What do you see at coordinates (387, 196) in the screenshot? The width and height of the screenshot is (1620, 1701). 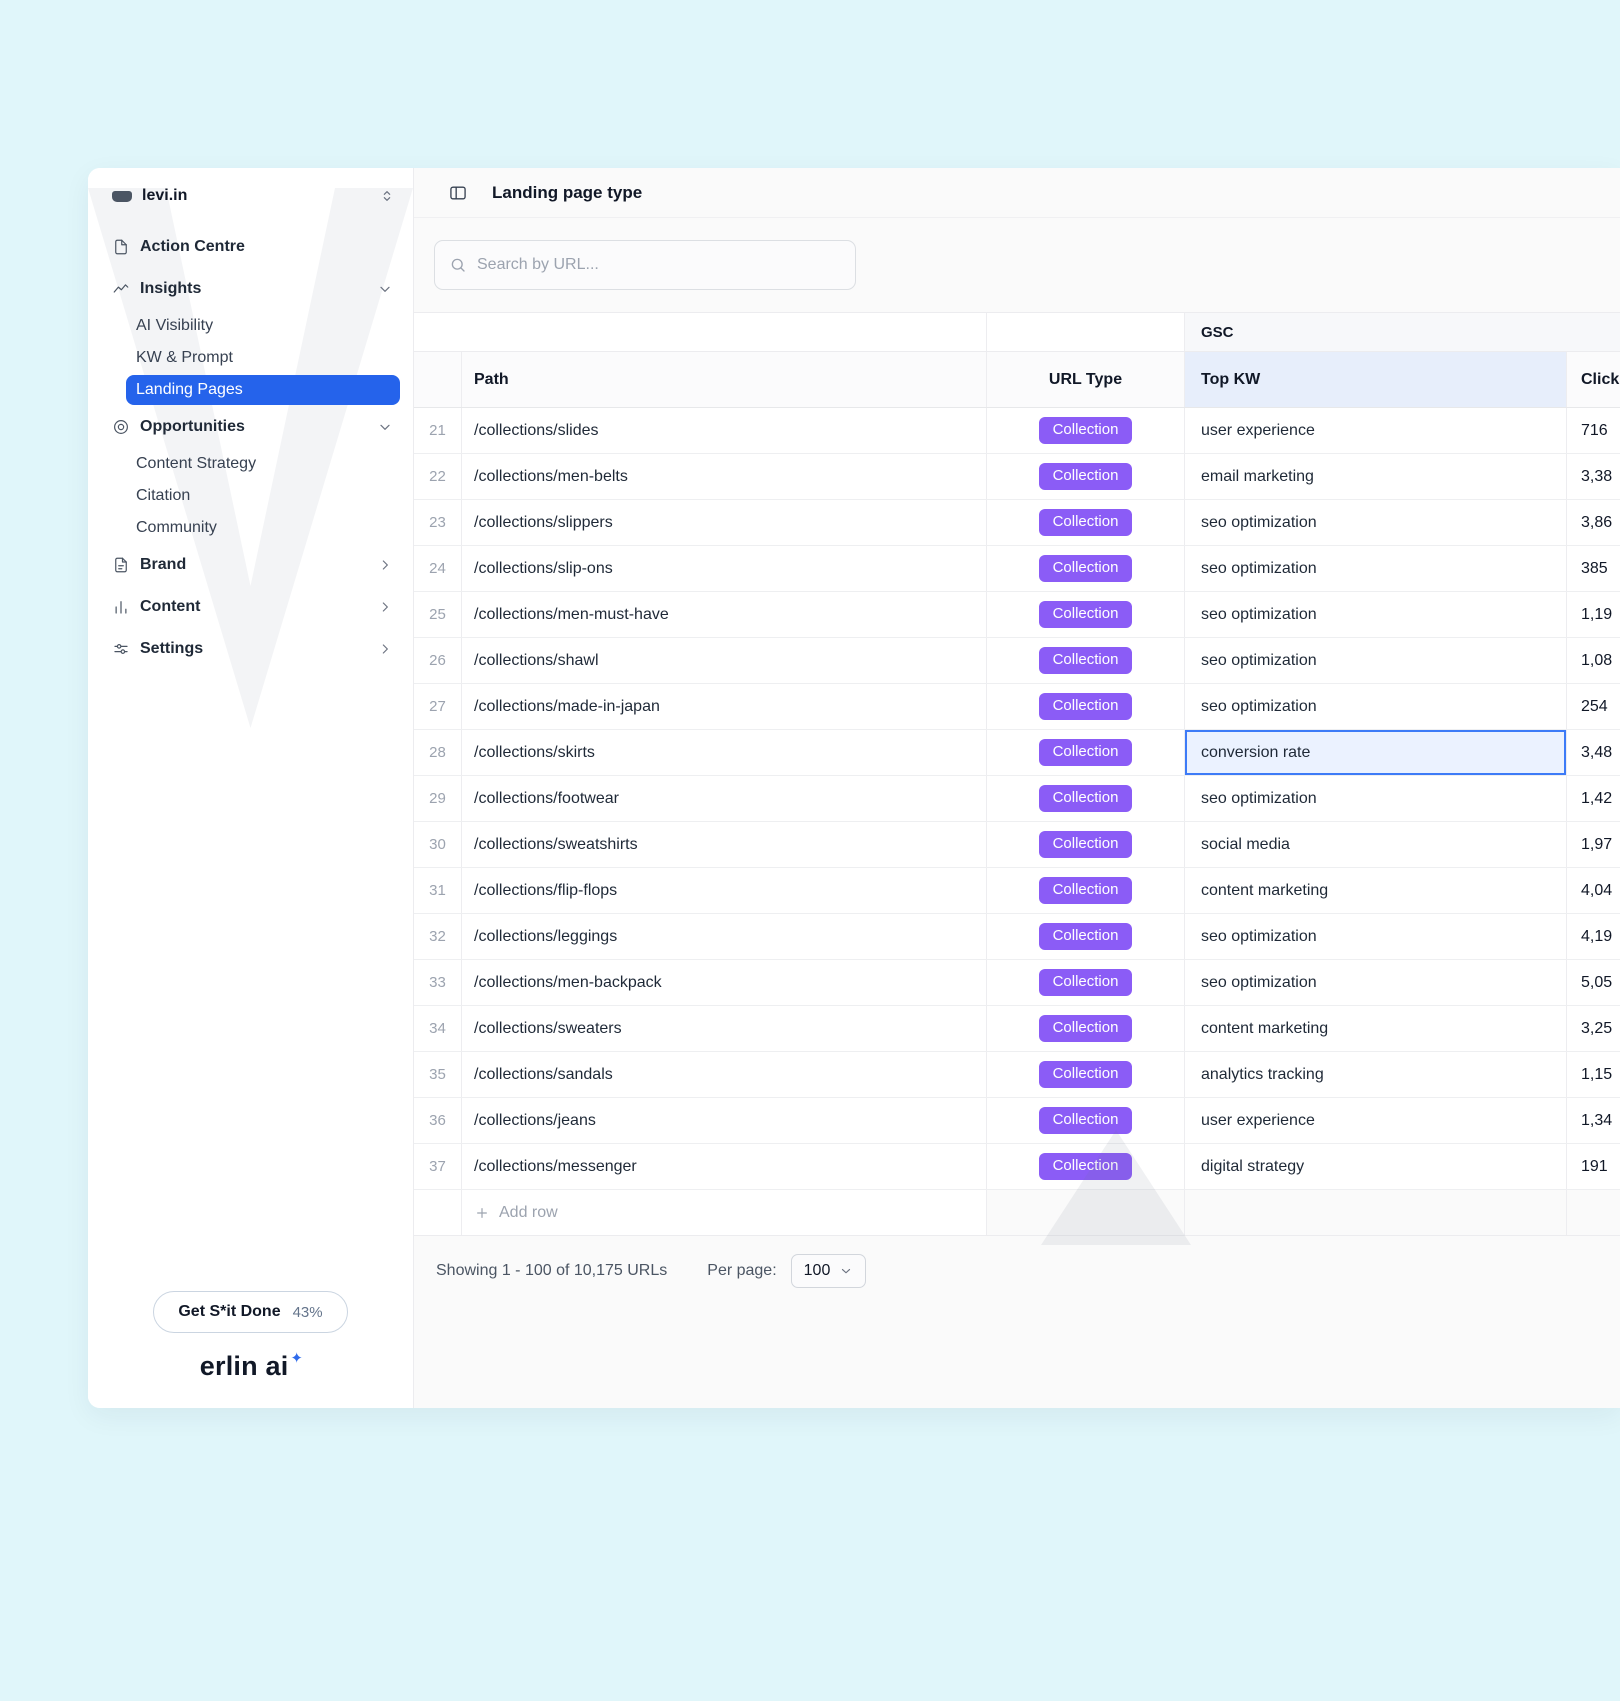 I see `chevron-up-down-icon` at bounding box center [387, 196].